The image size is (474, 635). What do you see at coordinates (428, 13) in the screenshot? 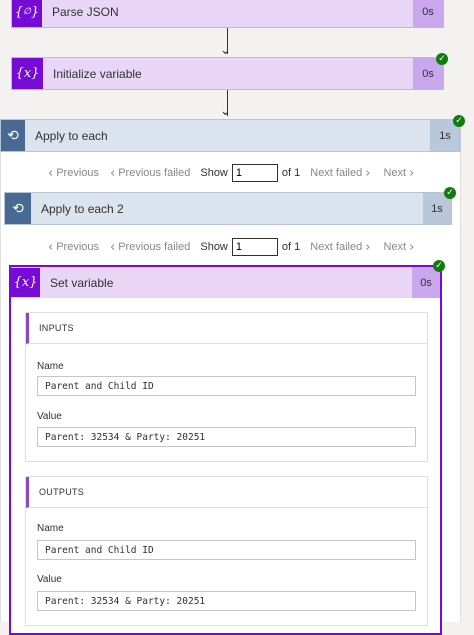
I see `parse-json-duration: 0s` at bounding box center [428, 13].